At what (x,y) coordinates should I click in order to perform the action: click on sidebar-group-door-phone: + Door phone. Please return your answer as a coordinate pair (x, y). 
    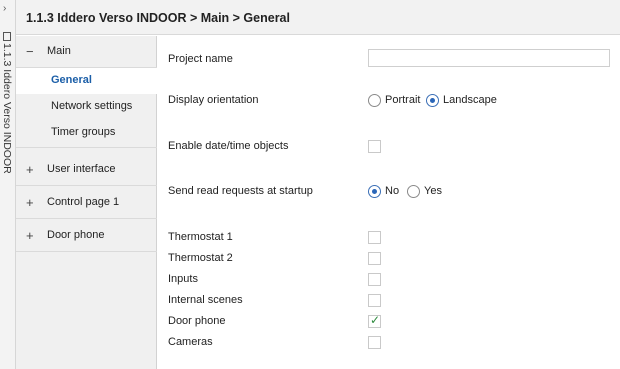
    Looking at the image, I should click on (86, 236).